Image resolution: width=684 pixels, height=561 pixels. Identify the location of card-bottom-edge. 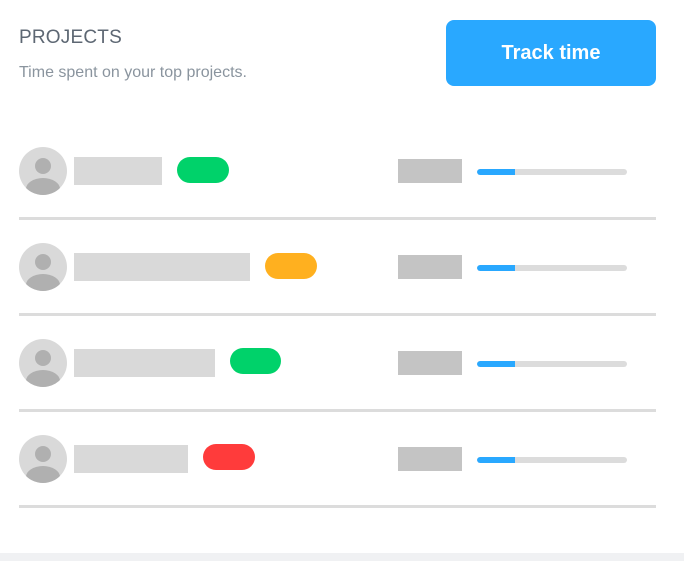
(342, 557).